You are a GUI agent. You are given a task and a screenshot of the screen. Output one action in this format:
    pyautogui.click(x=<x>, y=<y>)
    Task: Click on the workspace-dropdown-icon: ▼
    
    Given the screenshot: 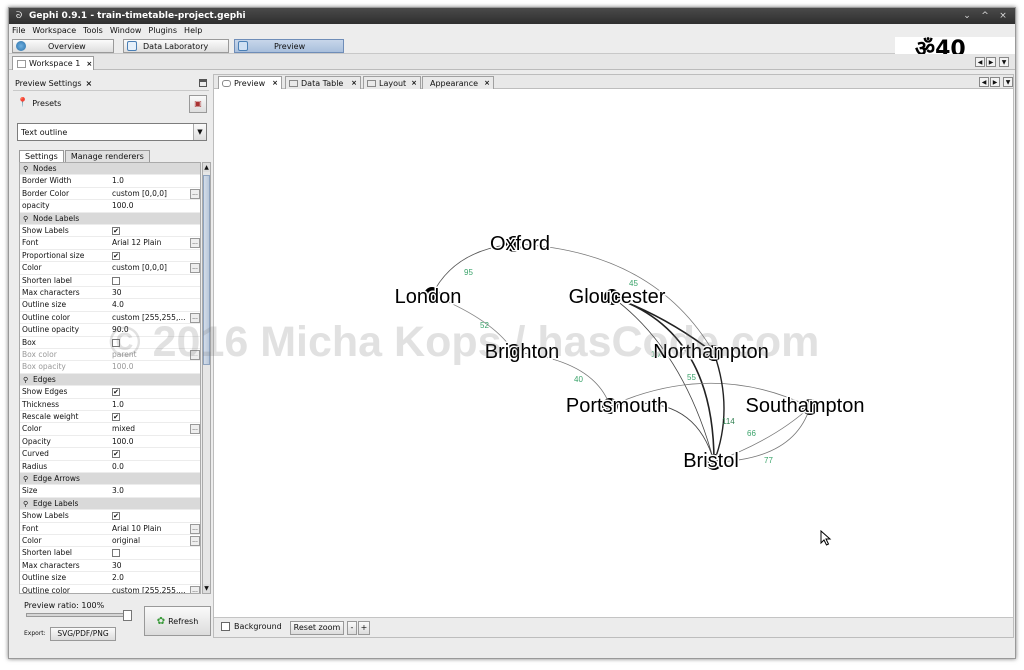 What is the action you would take?
    pyautogui.click(x=1004, y=62)
    